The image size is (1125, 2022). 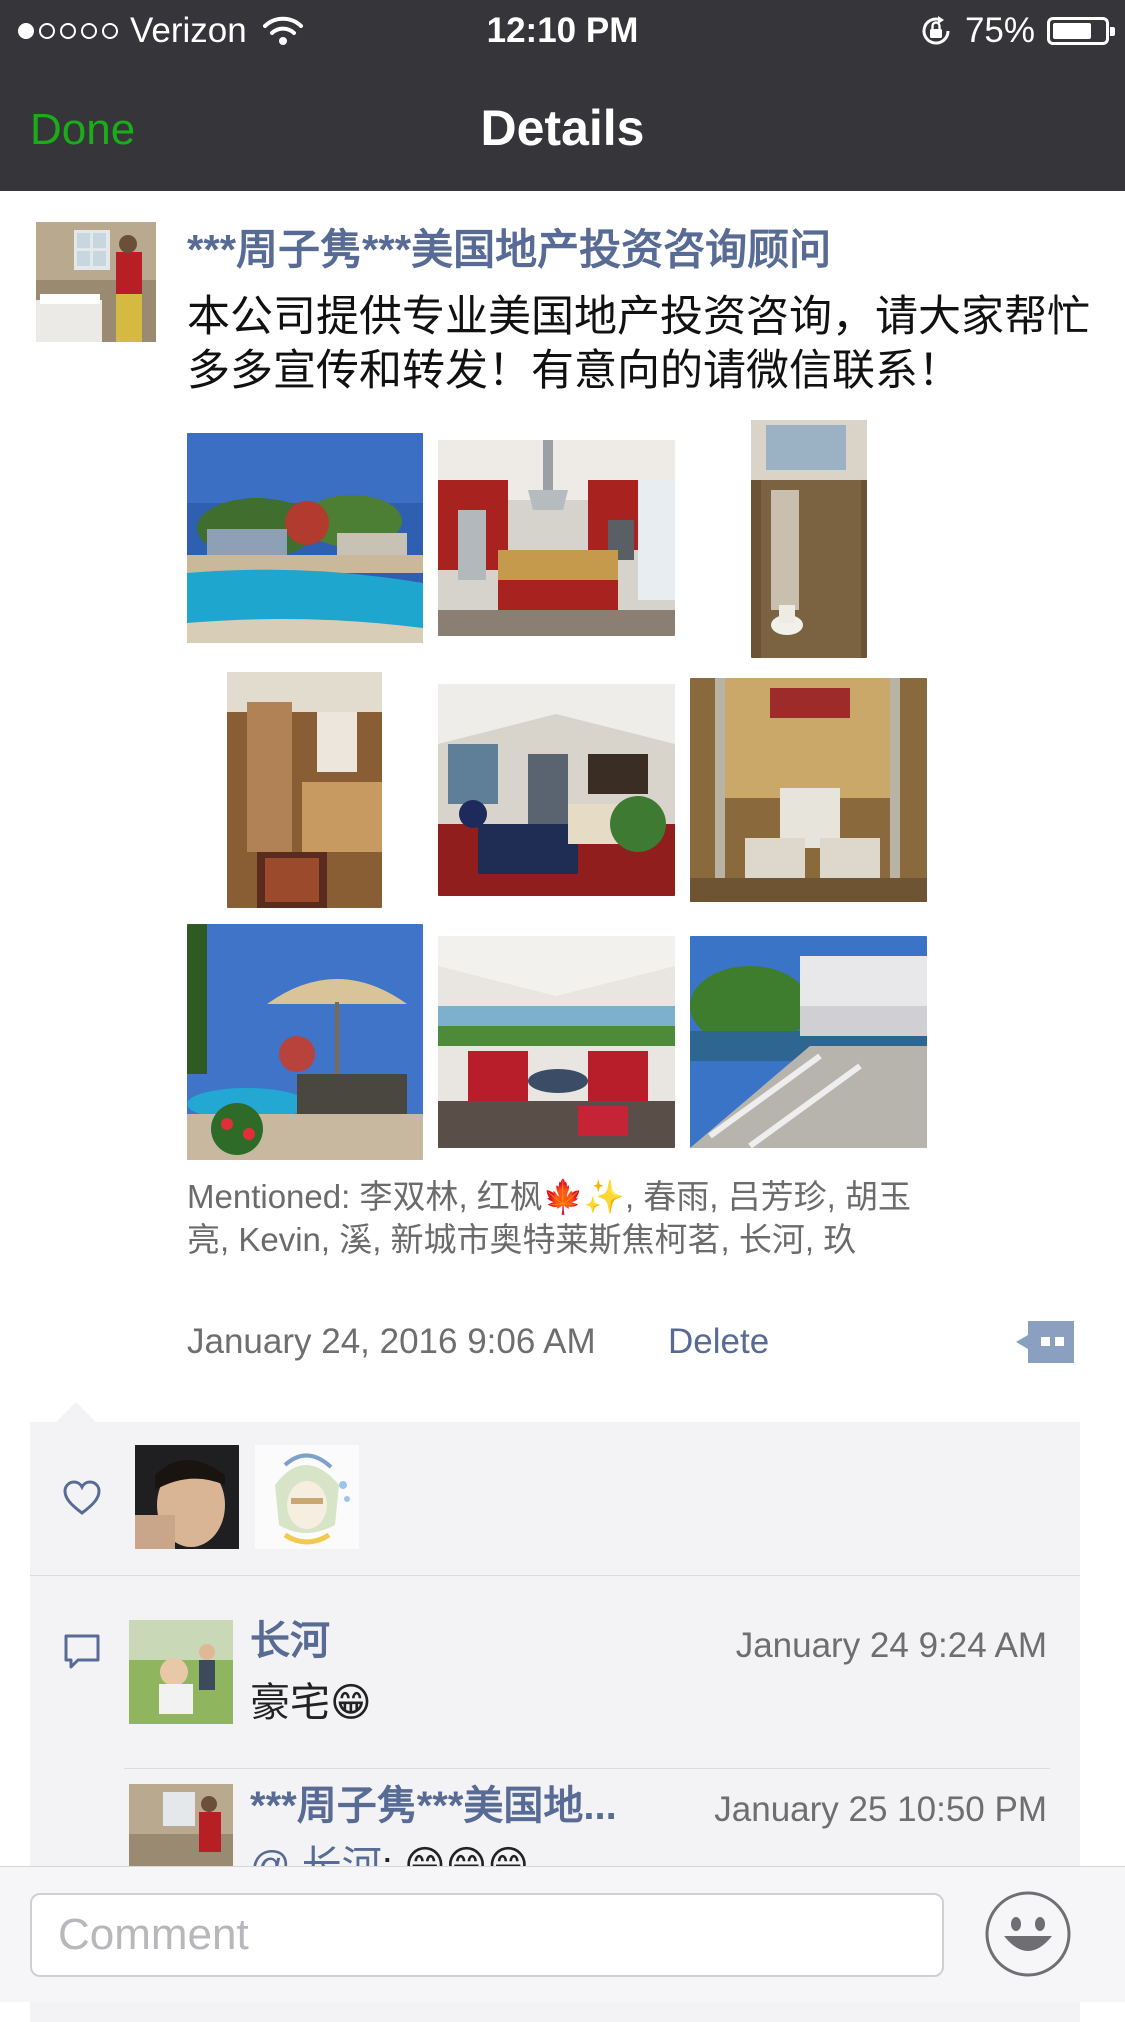 I want to click on panel-pointer, so click(x=76, y=1412).